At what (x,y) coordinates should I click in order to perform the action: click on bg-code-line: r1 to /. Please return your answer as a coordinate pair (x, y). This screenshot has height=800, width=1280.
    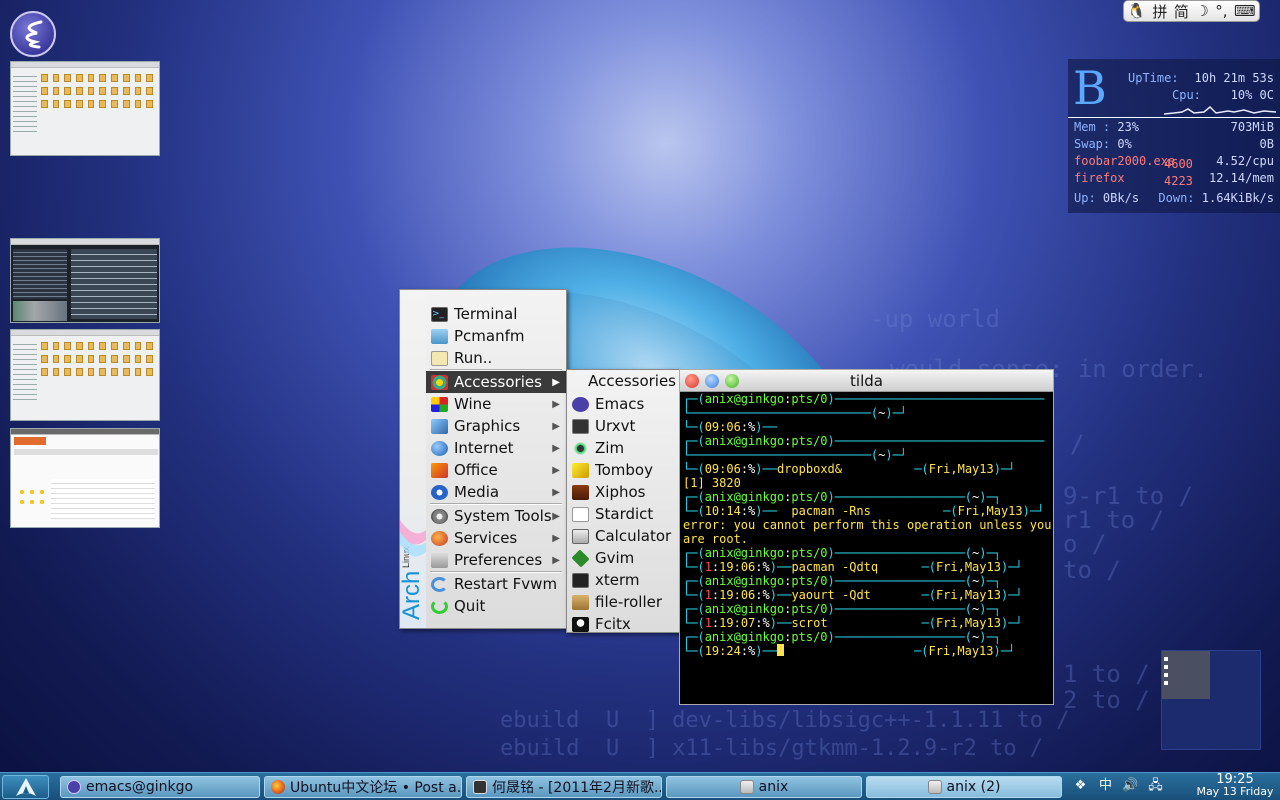
    Looking at the image, I should click on (1114, 520).